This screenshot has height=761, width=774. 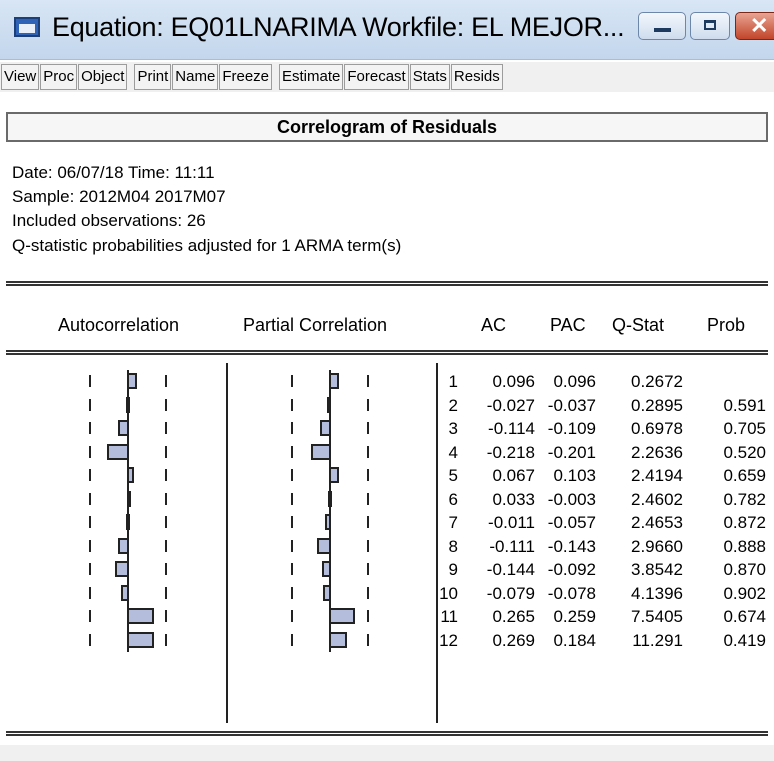 What do you see at coordinates (571, 569) in the screenshot?
I see `pac-cell: -0.092` at bounding box center [571, 569].